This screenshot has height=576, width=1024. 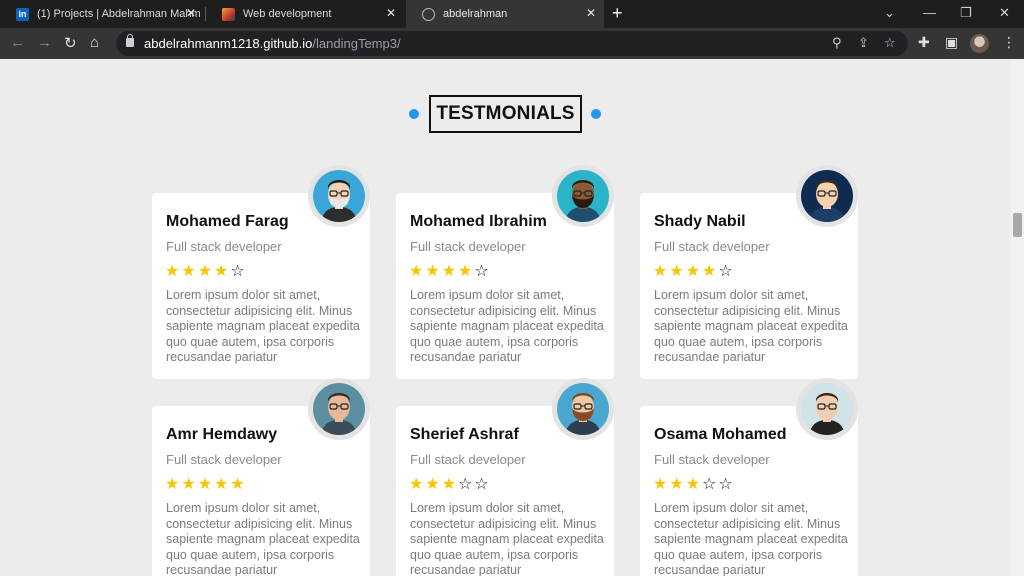 What do you see at coordinates (1017, 225) in the screenshot?
I see `scrollbar-thumb` at bounding box center [1017, 225].